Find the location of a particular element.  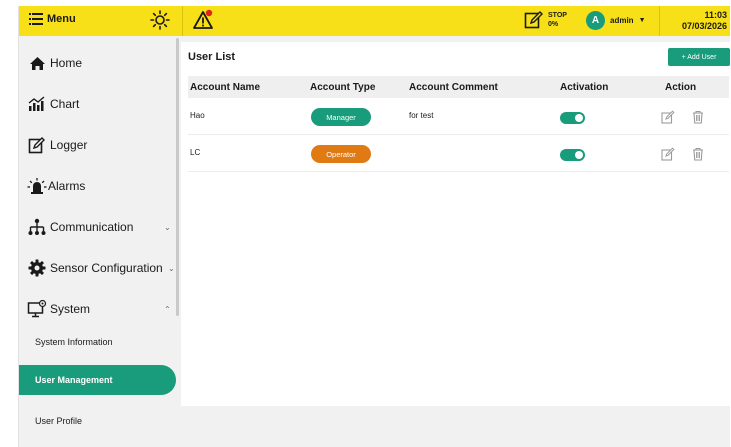

brightness-icon is located at coordinates (160, 20).